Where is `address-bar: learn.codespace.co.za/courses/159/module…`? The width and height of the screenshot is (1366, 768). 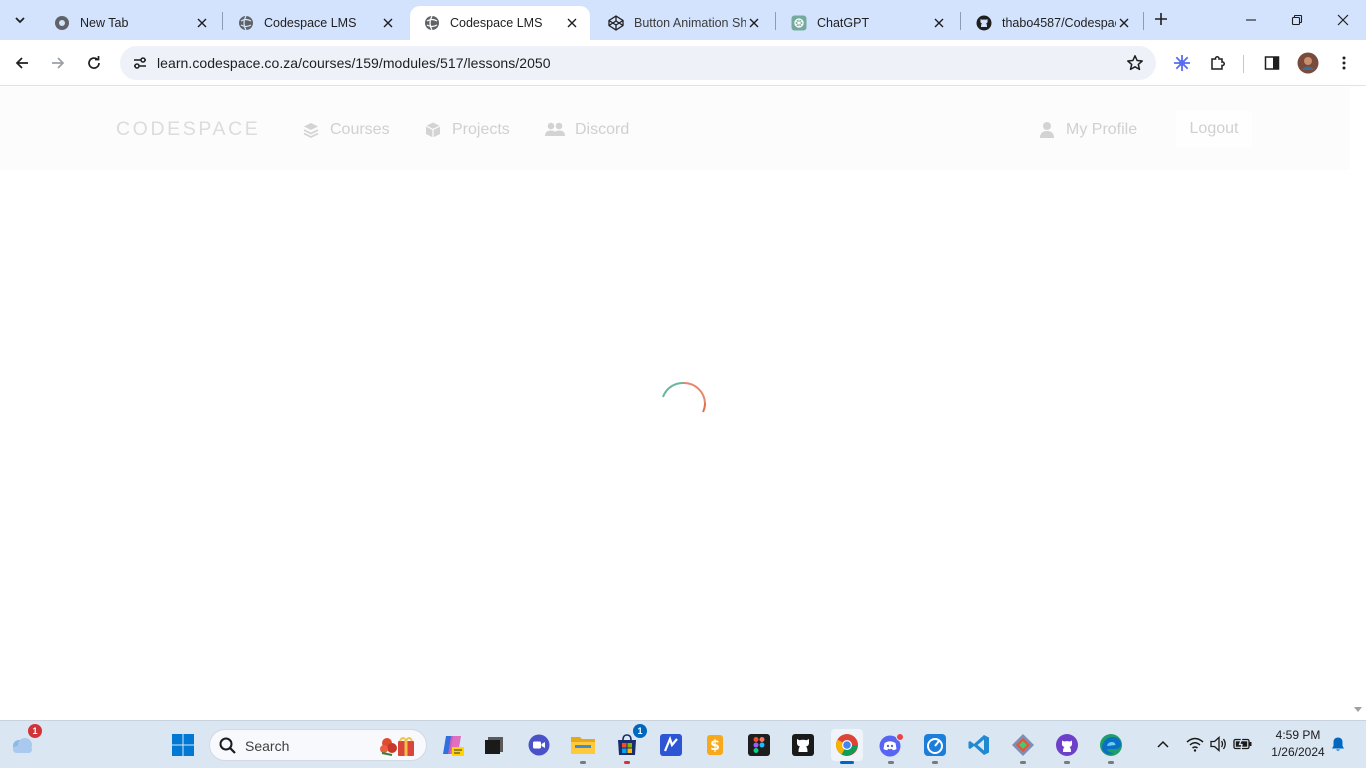 address-bar: learn.codespace.co.za/courses/159/module… is located at coordinates (638, 63).